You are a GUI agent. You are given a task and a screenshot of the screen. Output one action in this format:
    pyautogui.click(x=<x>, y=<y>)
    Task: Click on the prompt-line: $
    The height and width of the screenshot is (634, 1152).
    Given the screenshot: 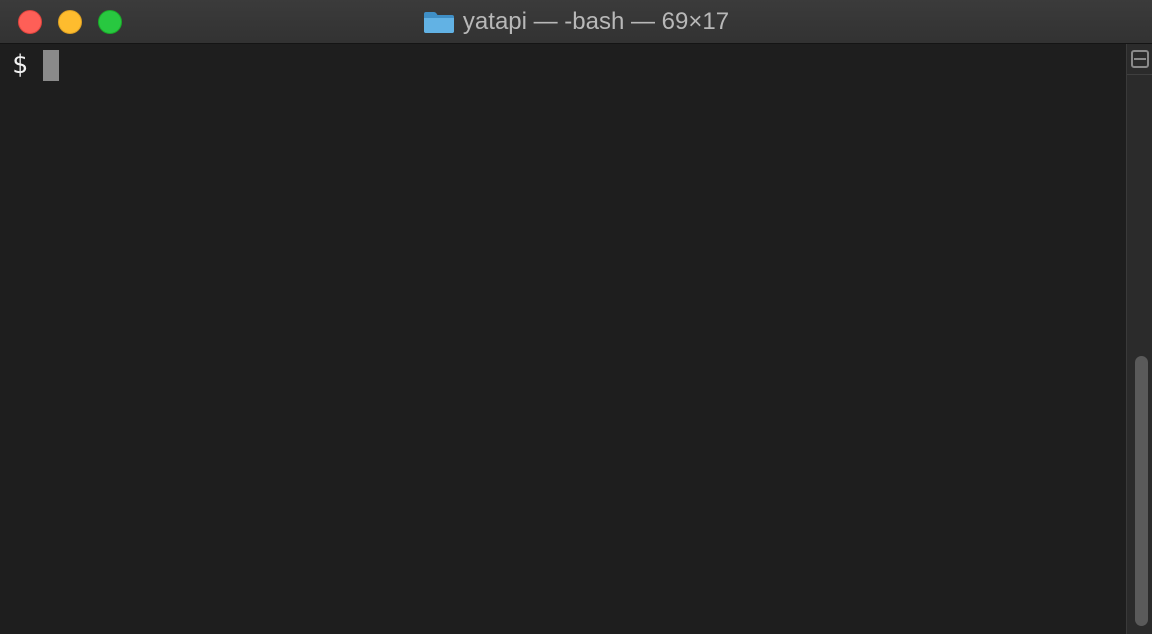 What is the action you would take?
    pyautogui.click(x=35, y=65)
    